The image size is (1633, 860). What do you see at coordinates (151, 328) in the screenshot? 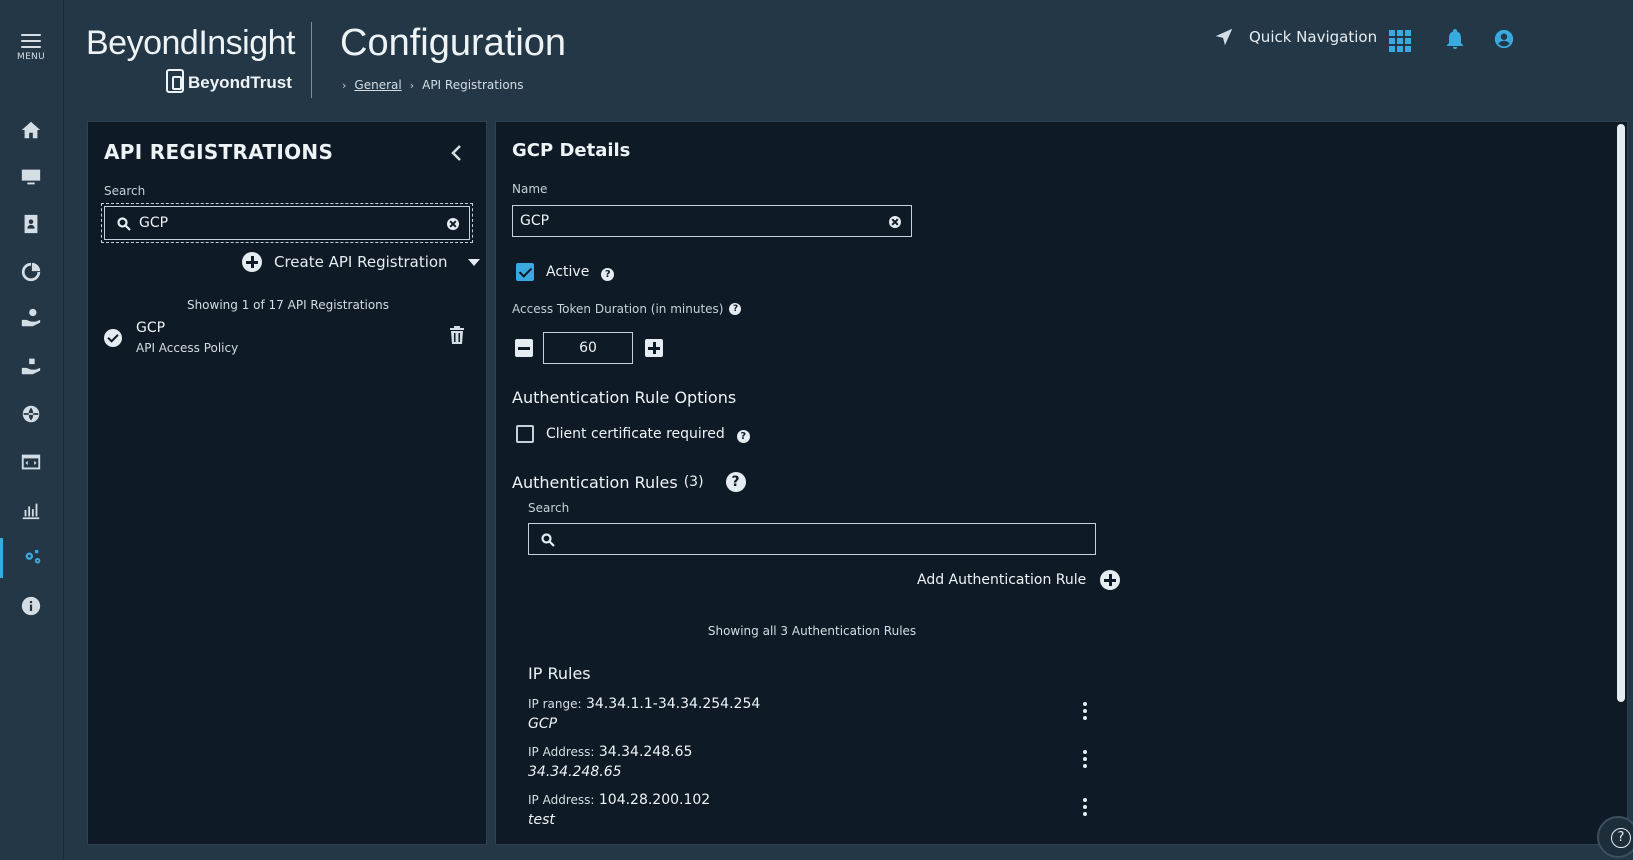
I see `registration-name: GCP` at bounding box center [151, 328].